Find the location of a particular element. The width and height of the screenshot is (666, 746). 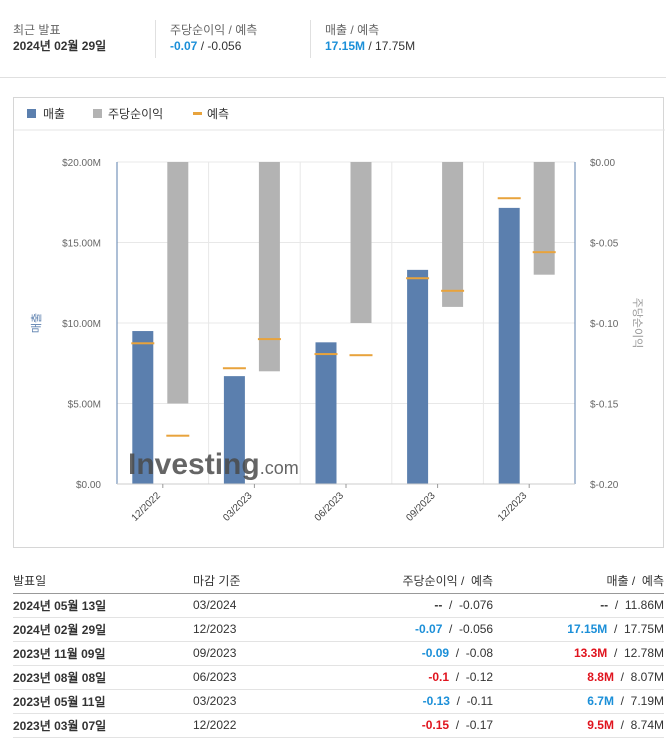

header-date: 발표일 is located at coordinates (103, 581).